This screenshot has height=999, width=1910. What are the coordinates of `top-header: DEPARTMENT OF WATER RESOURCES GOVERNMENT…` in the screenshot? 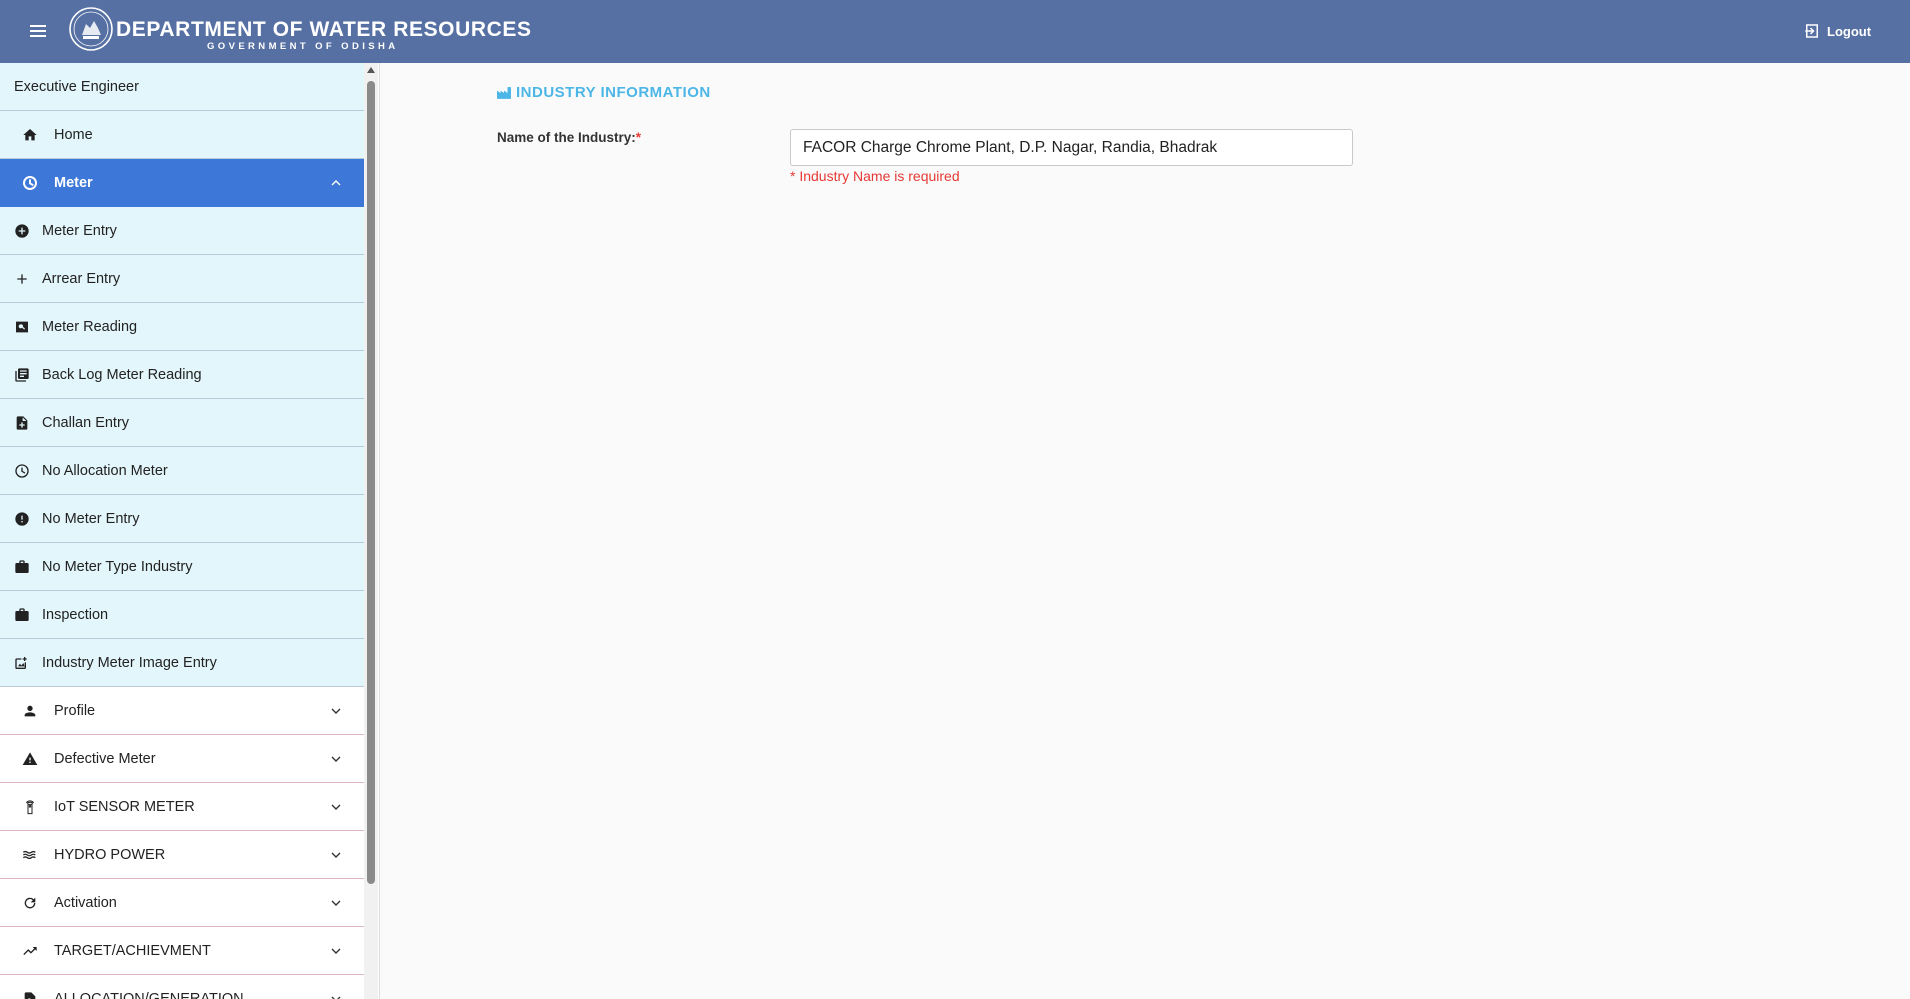 It's located at (955, 31).